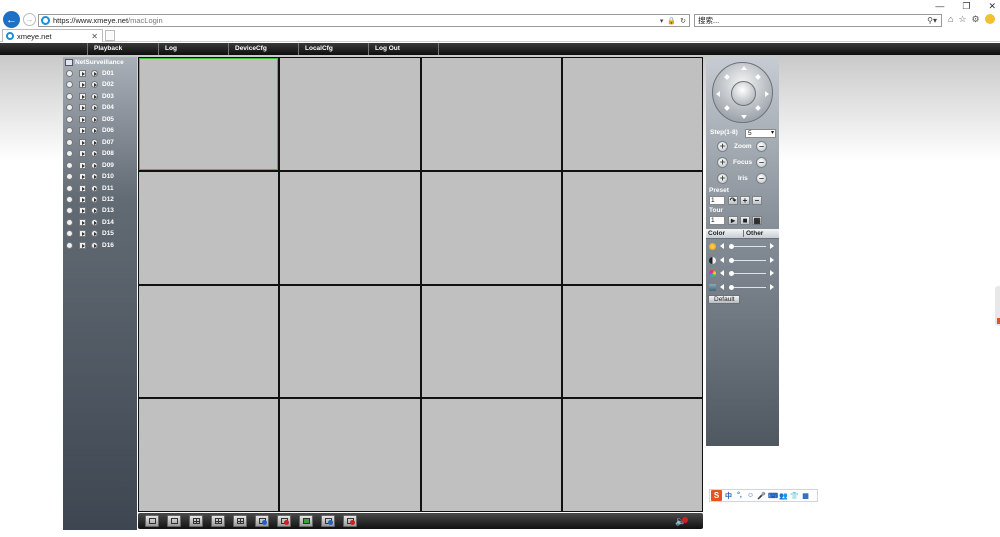  I want to click on channel-row: D07, so click(90, 142).